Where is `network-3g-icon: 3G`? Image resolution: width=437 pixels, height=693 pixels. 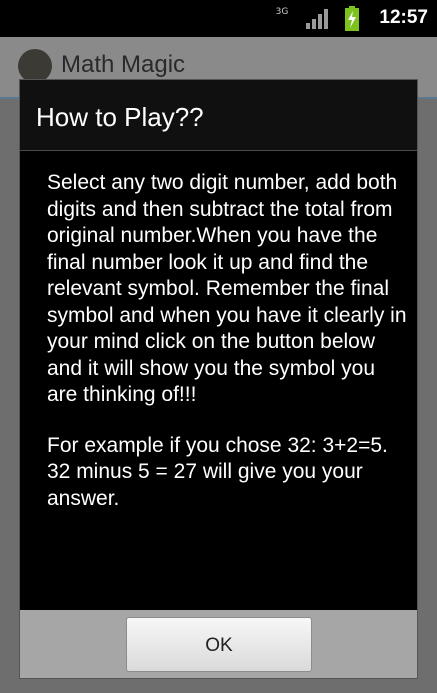 network-3g-icon: 3G is located at coordinates (282, 18).